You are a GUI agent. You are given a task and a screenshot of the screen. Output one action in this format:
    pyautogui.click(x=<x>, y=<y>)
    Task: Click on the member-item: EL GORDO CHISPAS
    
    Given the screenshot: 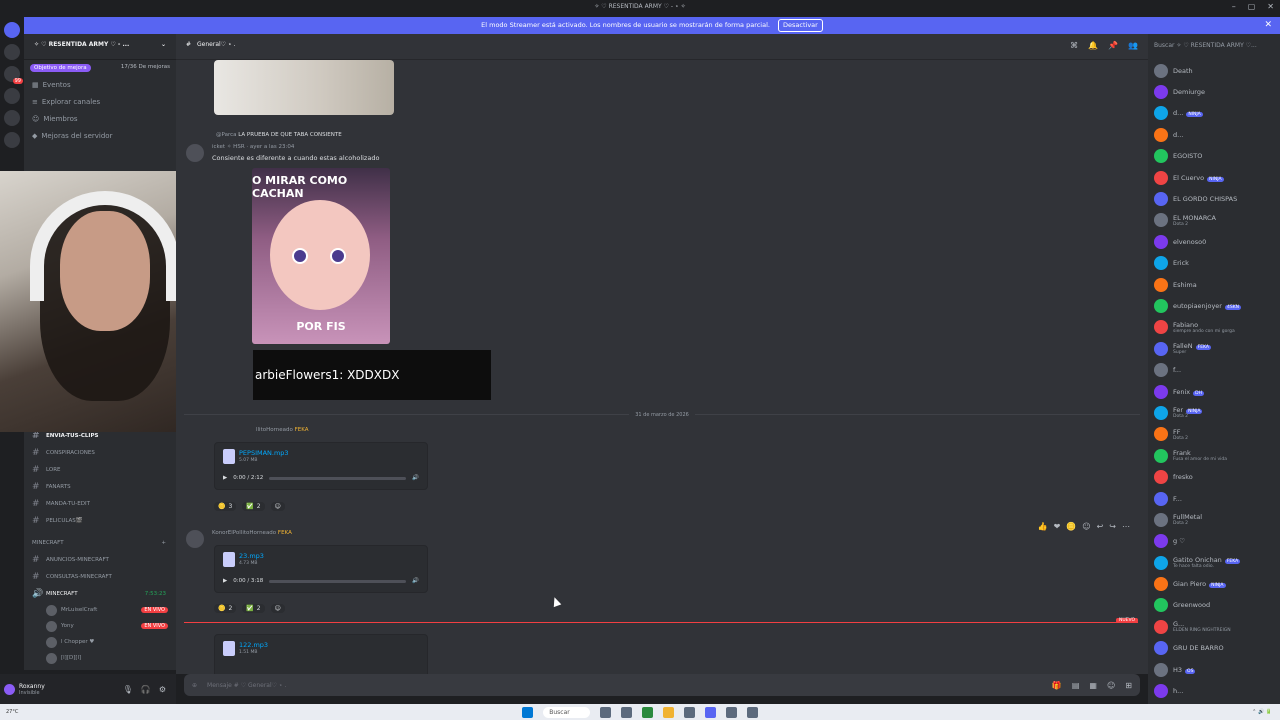 What is the action you would take?
    pyautogui.click(x=1214, y=198)
    